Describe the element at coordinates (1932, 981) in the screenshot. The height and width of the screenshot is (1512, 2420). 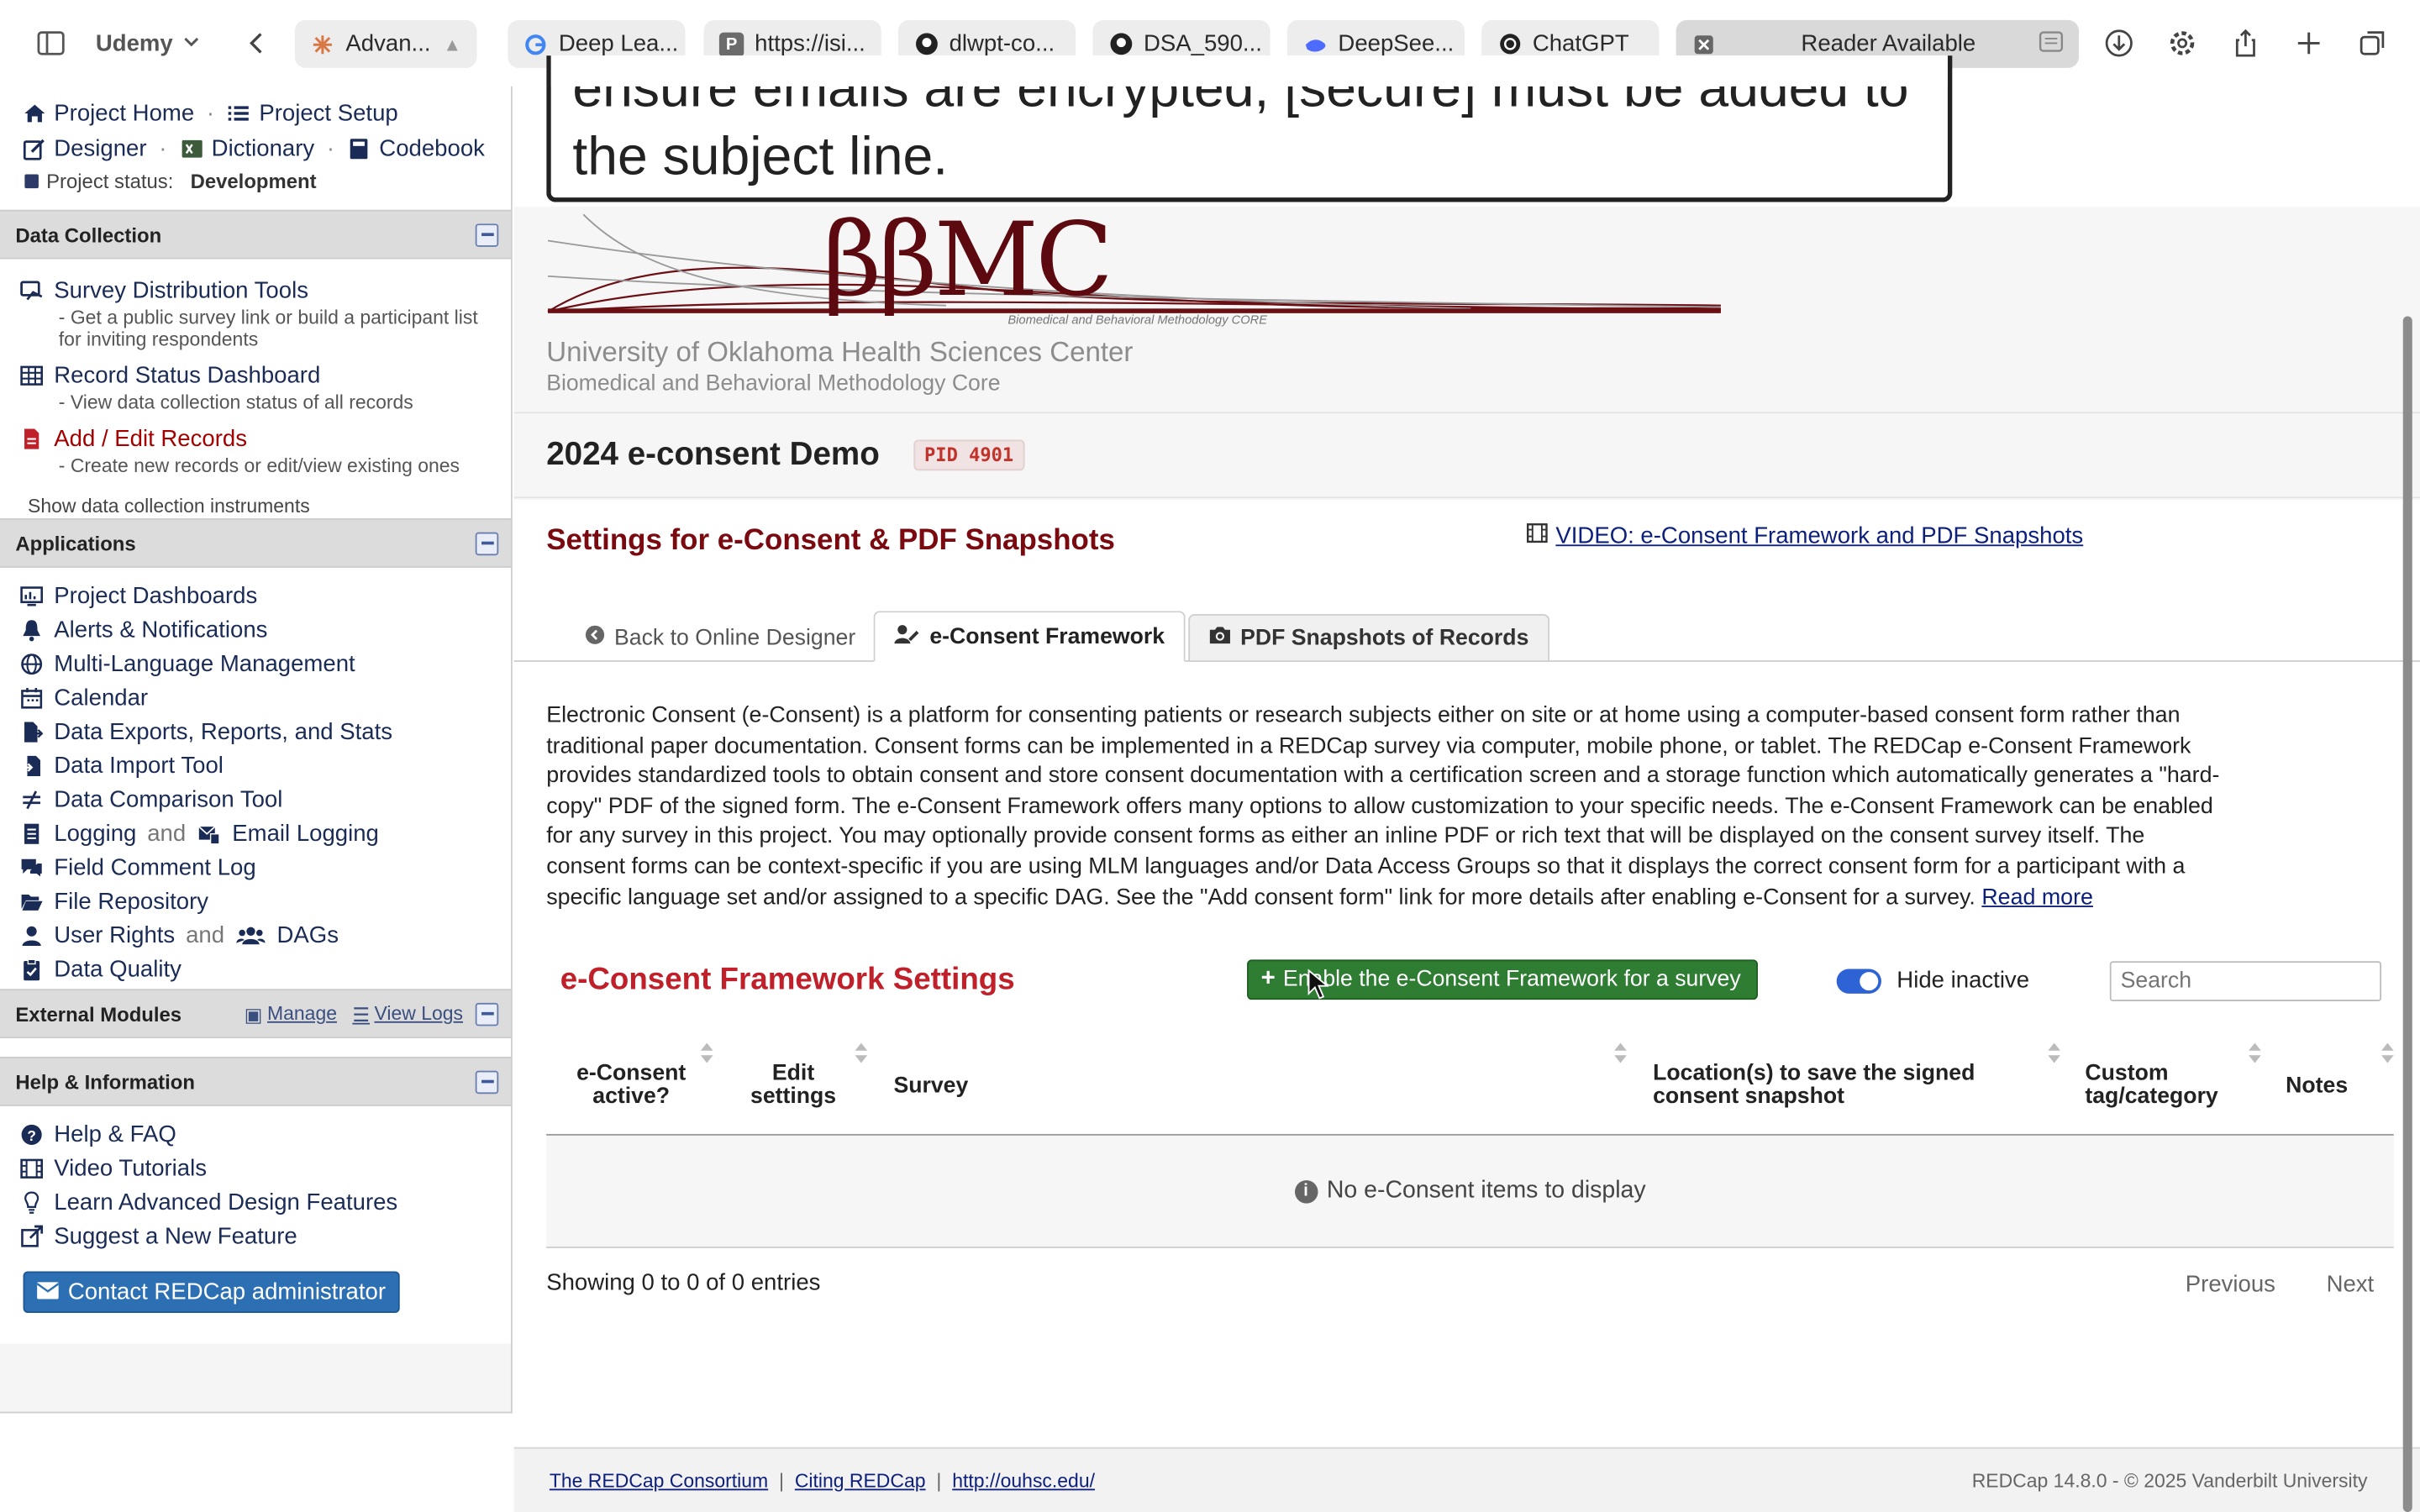
I see `hide-inactive-toggle: Hide inactive` at that location.